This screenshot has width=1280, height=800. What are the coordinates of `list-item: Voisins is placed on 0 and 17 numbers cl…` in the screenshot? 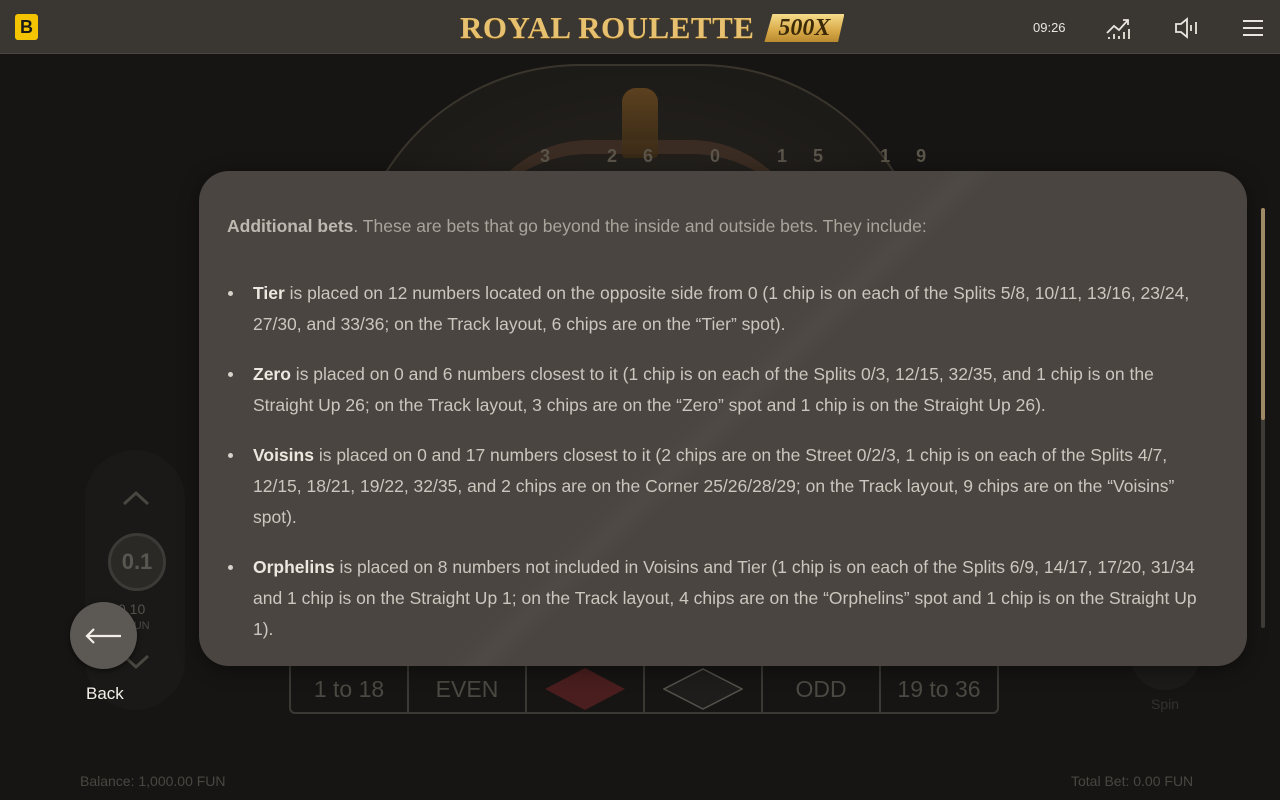 It's located at (722, 486).